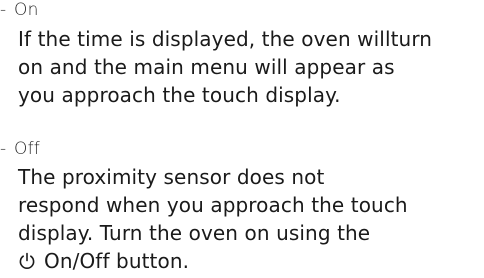  Describe the element at coordinates (213, 205) in the screenshot. I see `description-line: respond when you approach the touch` at that location.